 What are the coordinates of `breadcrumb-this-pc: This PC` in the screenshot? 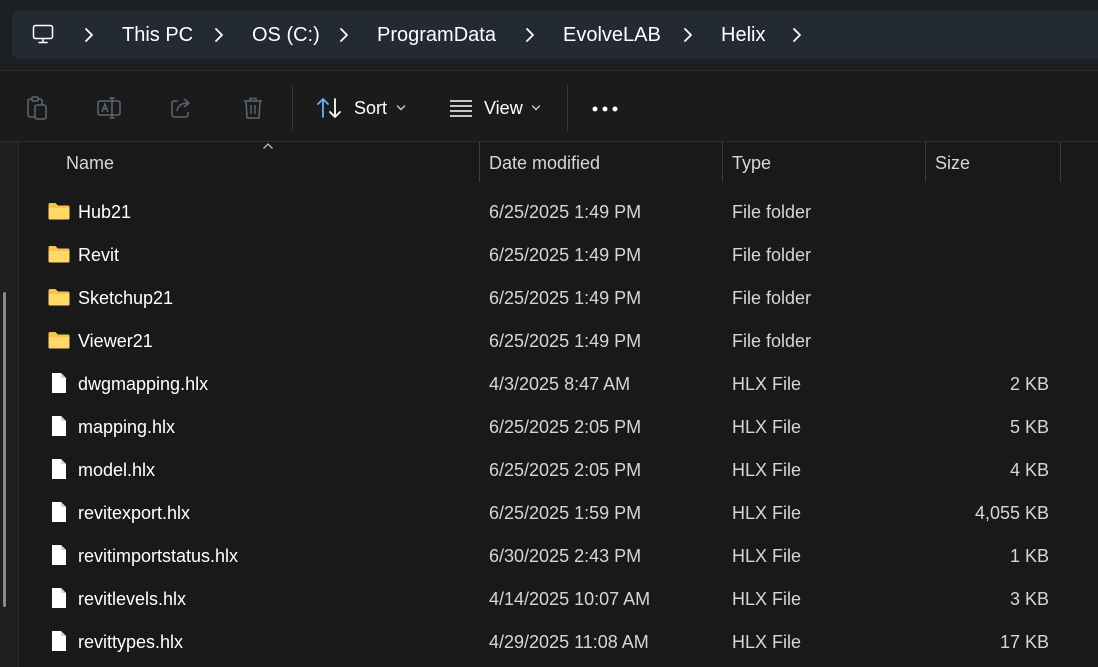 It's located at (157, 35).